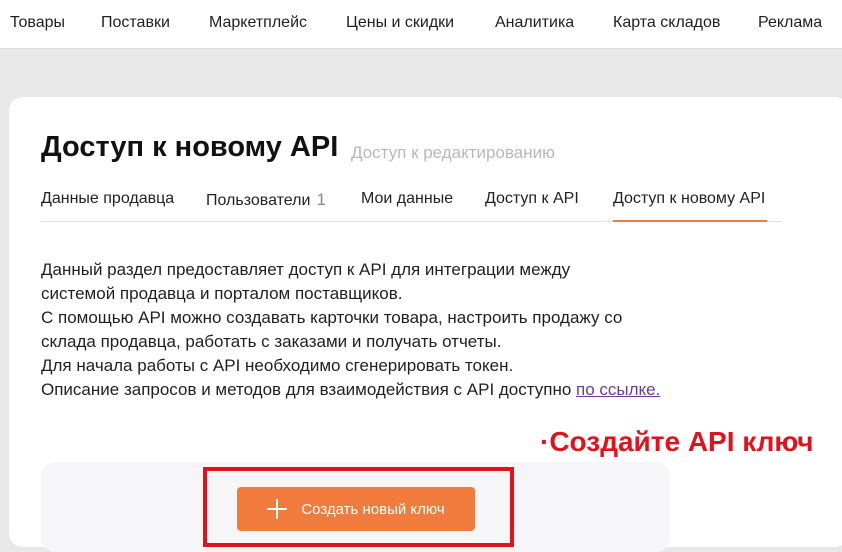  I want to click on tab-label: Доступ к API, so click(532, 198).